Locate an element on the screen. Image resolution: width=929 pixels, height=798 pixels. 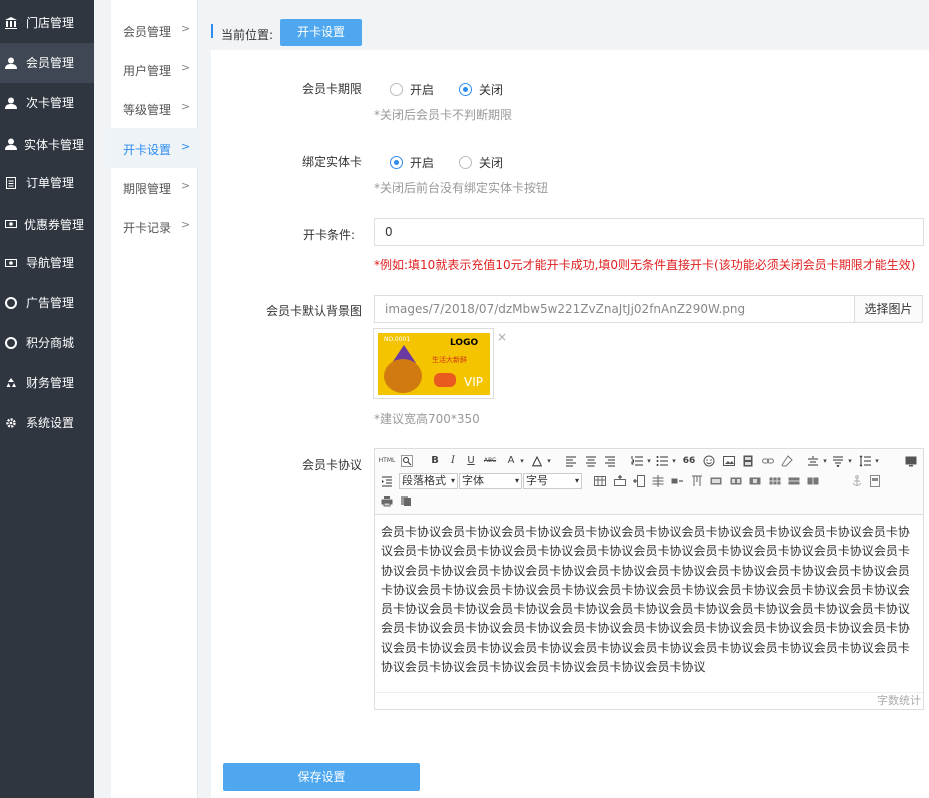
align-center-icon is located at coordinates (591, 461).